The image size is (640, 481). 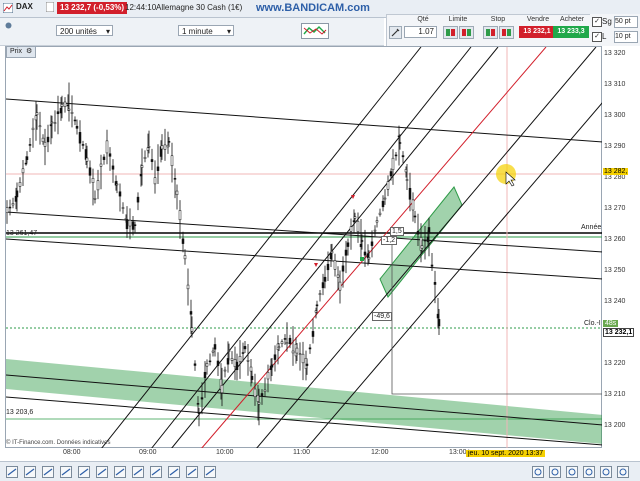 What do you see at coordinates (30, 473) in the screenshot?
I see `zoom-icon` at bounding box center [30, 473].